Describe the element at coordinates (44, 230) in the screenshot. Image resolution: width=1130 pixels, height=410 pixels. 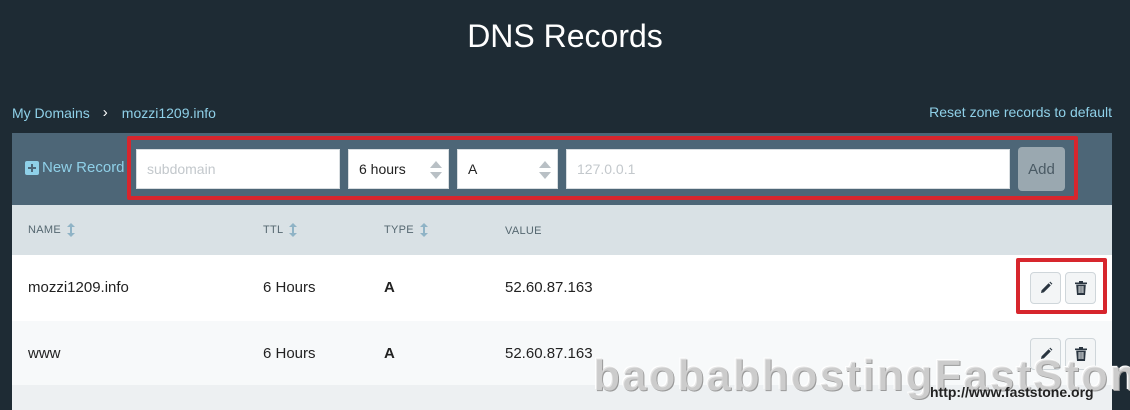
I see `column-header-label: NAME` at that location.